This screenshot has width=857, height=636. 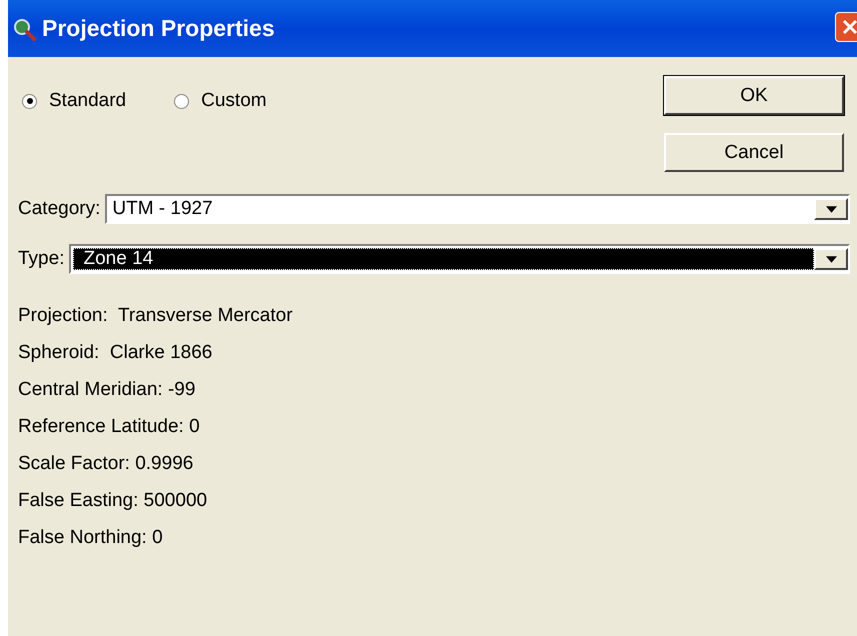 I want to click on magnifier-globe-icon, so click(x=24, y=28).